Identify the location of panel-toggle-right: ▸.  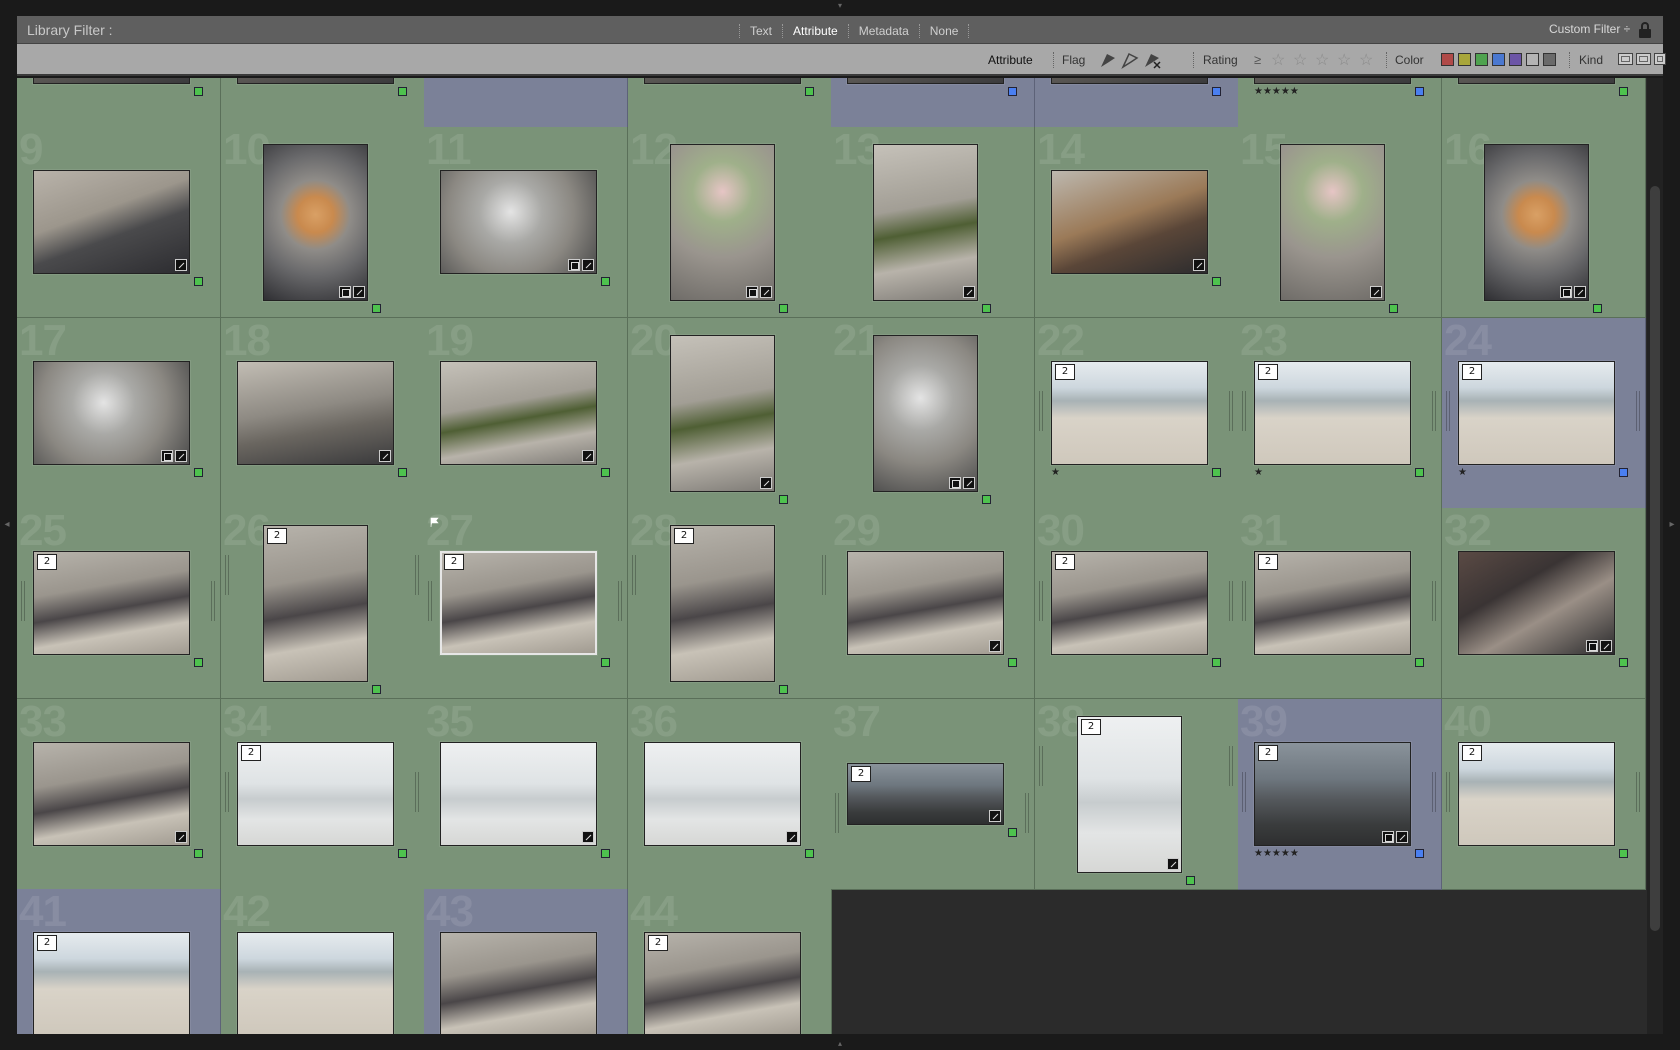
(1672, 525).